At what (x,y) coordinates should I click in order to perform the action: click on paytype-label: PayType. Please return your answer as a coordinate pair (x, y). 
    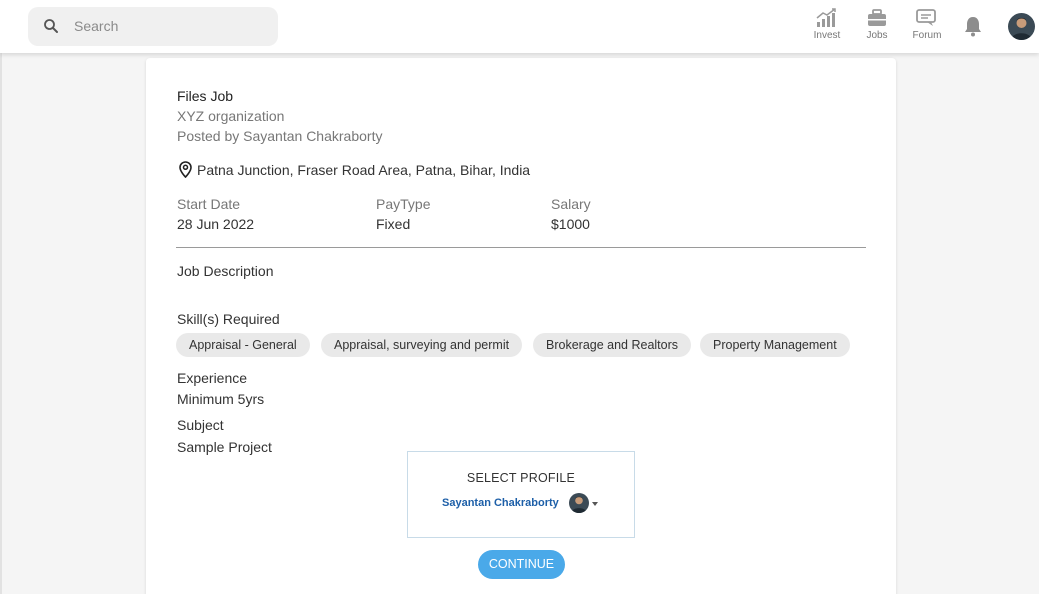
    Looking at the image, I should click on (403, 204).